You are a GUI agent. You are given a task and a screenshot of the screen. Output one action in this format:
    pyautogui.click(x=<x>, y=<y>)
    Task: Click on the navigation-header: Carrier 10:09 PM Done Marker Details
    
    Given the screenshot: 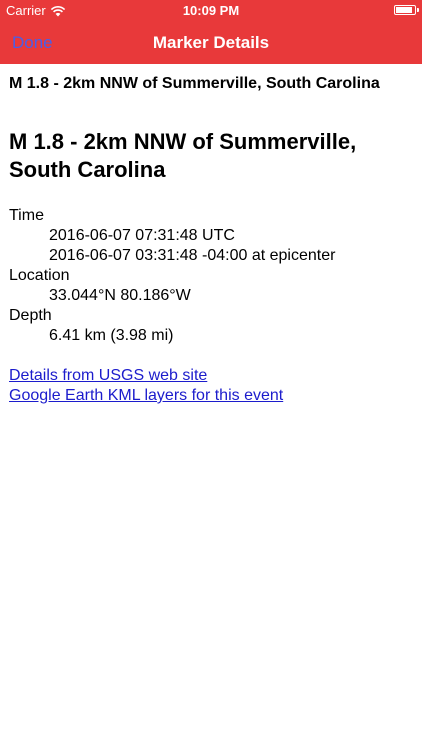 What is the action you would take?
    pyautogui.click(x=211, y=32)
    